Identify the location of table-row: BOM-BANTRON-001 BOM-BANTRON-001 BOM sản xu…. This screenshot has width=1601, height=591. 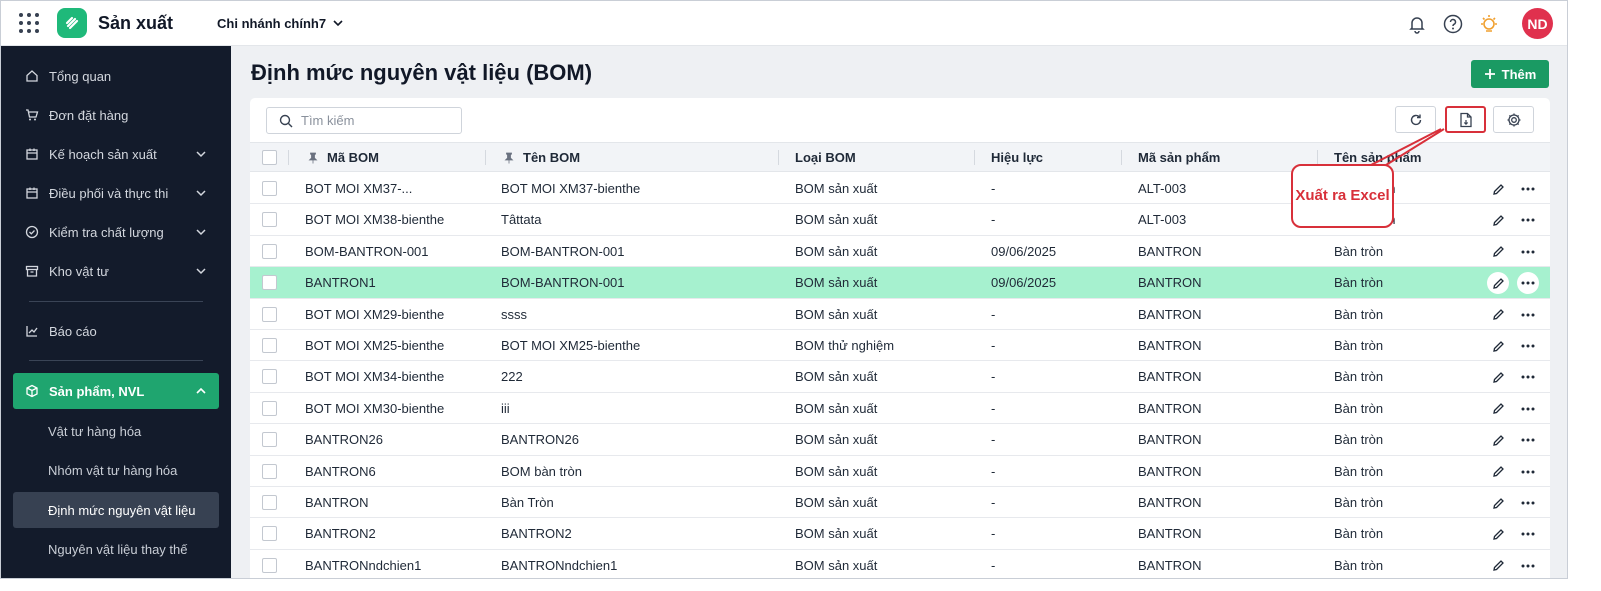
(900, 252).